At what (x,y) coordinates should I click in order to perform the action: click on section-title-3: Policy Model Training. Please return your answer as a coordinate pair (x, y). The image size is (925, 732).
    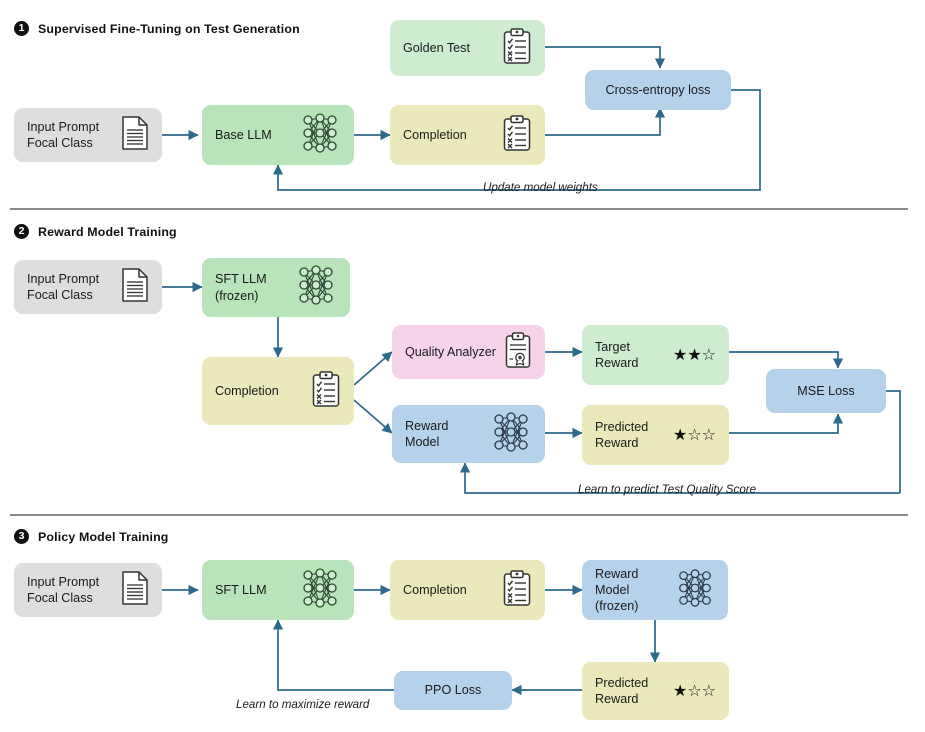
    Looking at the image, I should click on (103, 536).